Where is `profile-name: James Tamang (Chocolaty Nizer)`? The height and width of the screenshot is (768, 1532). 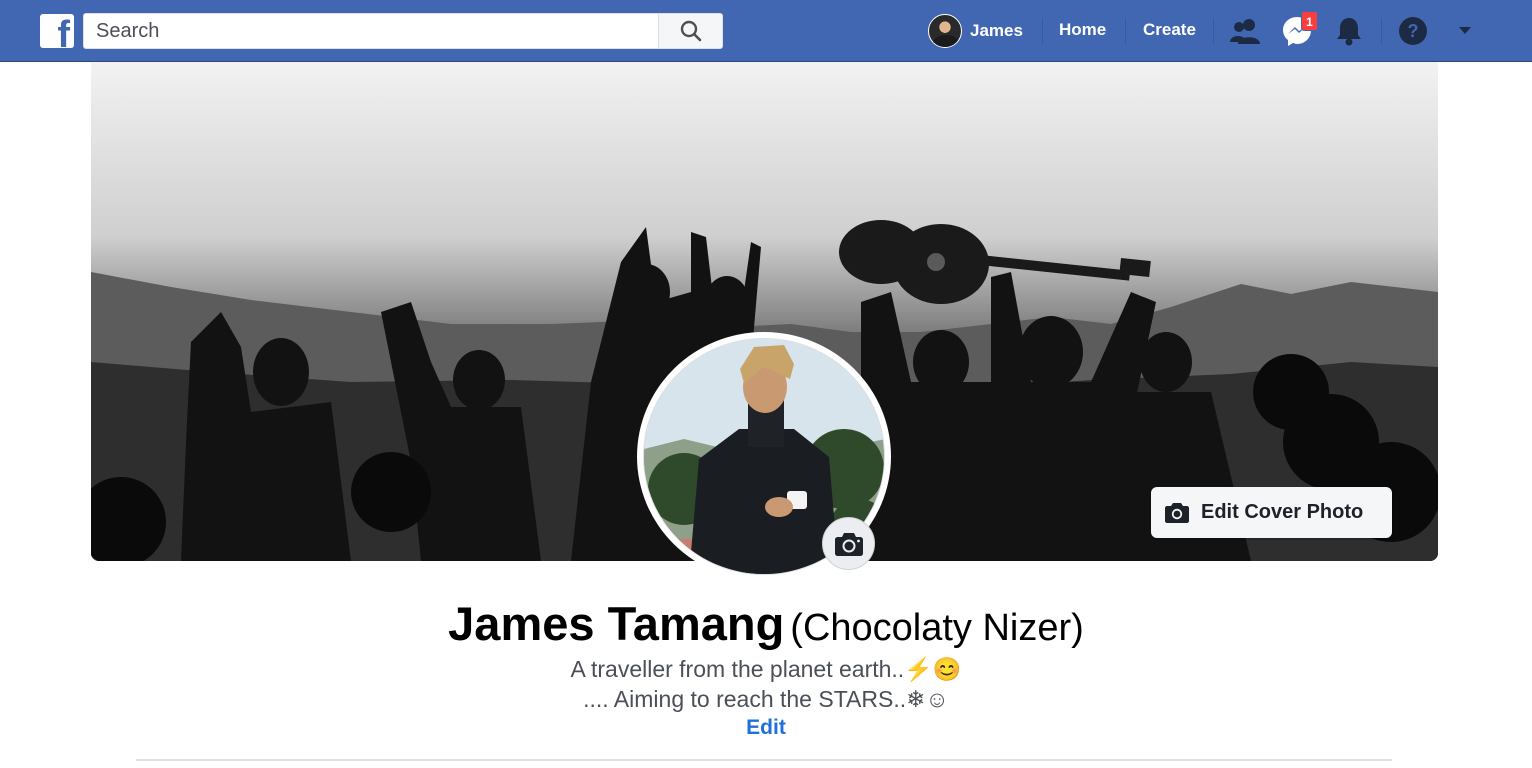 profile-name: James Tamang (Chocolaty Nizer) is located at coordinates (766, 623).